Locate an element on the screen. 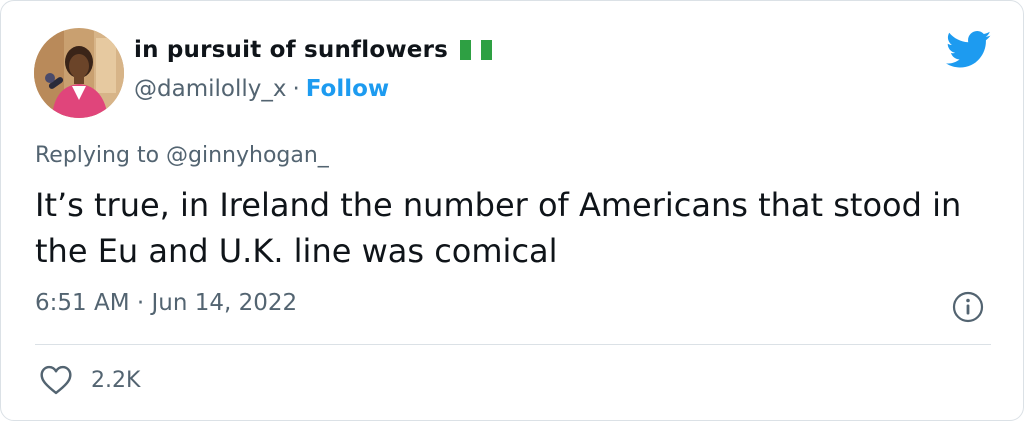 The height and width of the screenshot is (421, 1024). avatar is located at coordinates (79, 73).